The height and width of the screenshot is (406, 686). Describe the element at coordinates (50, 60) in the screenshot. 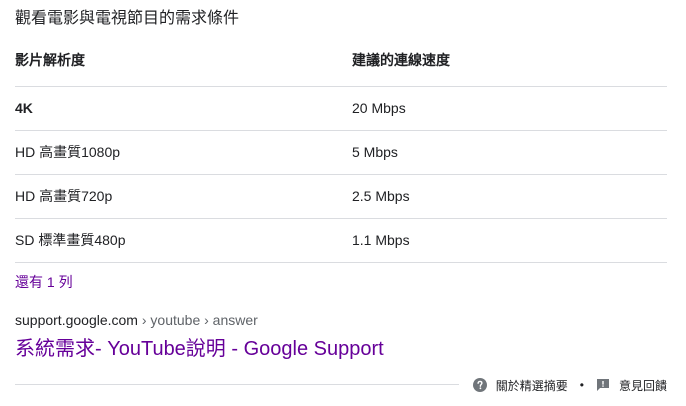

I see `column-header-resolution: 影片解析度` at that location.